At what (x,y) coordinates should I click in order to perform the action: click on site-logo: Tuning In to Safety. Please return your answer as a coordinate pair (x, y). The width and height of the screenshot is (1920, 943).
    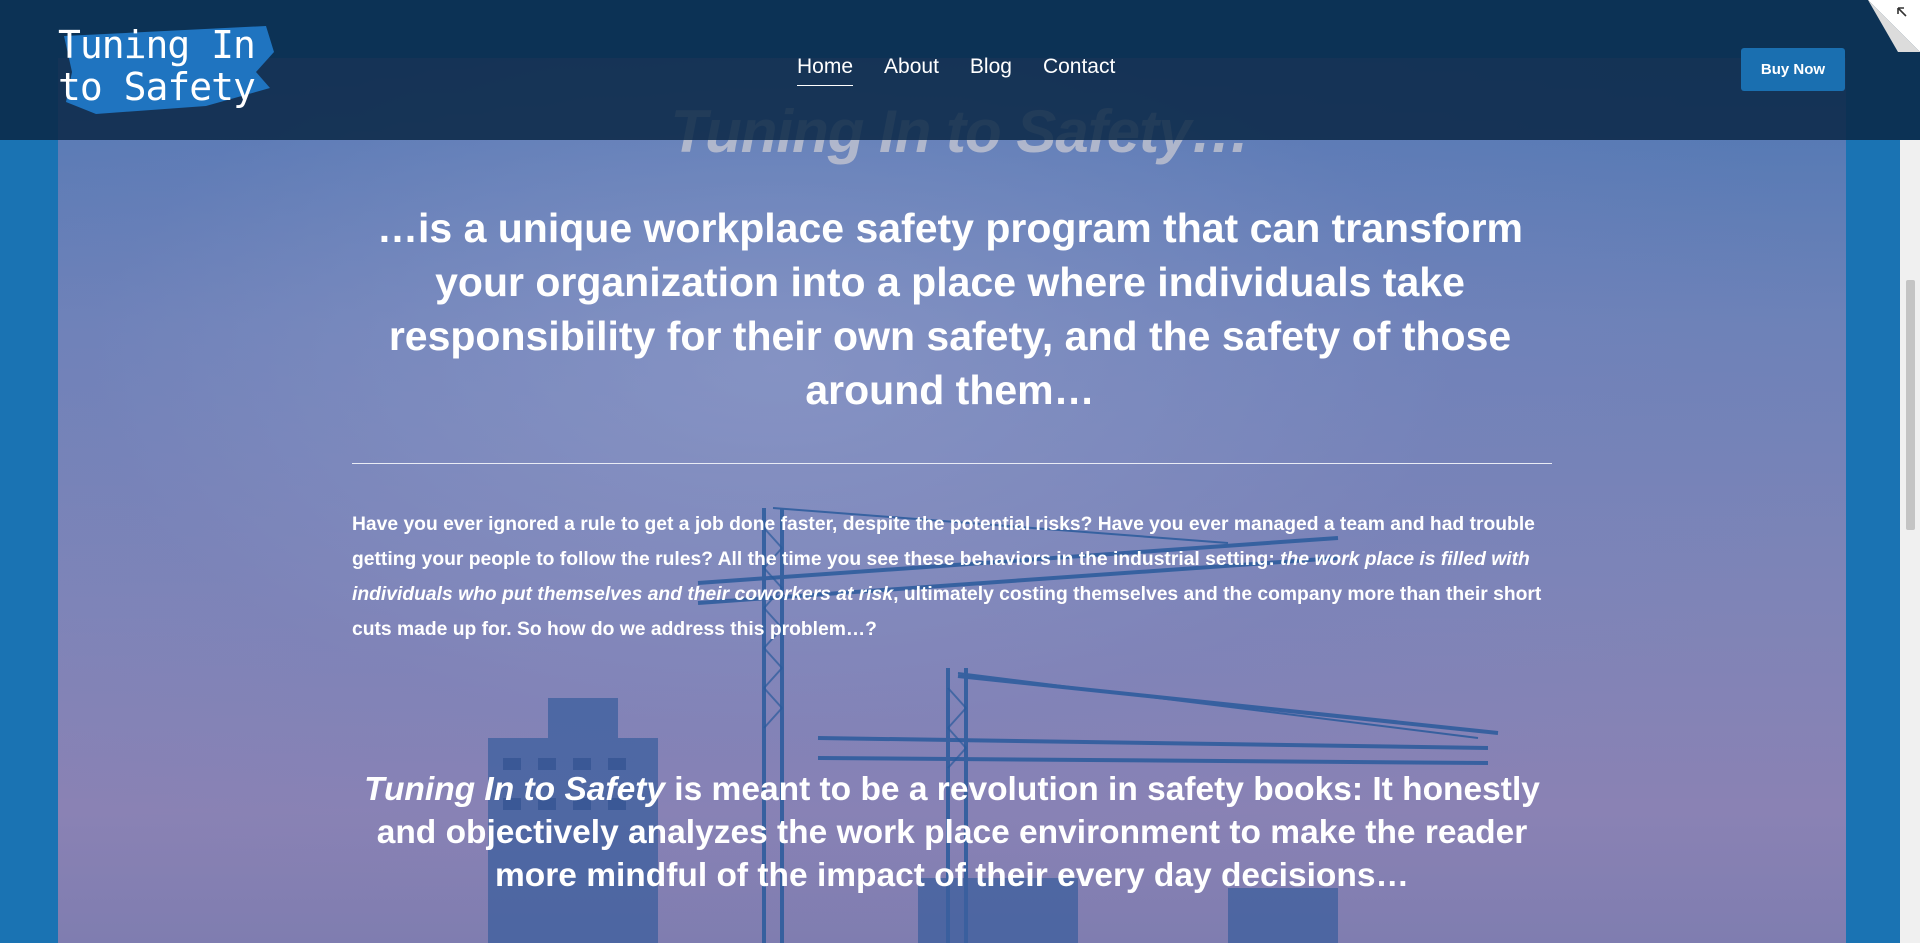
    Looking at the image, I should click on (167, 68).